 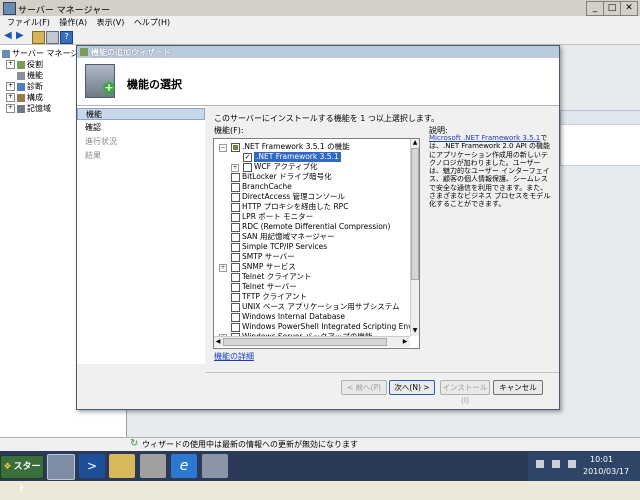 I want to click on tree-root: サーバー マネージャ, so click(x=44, y=53).